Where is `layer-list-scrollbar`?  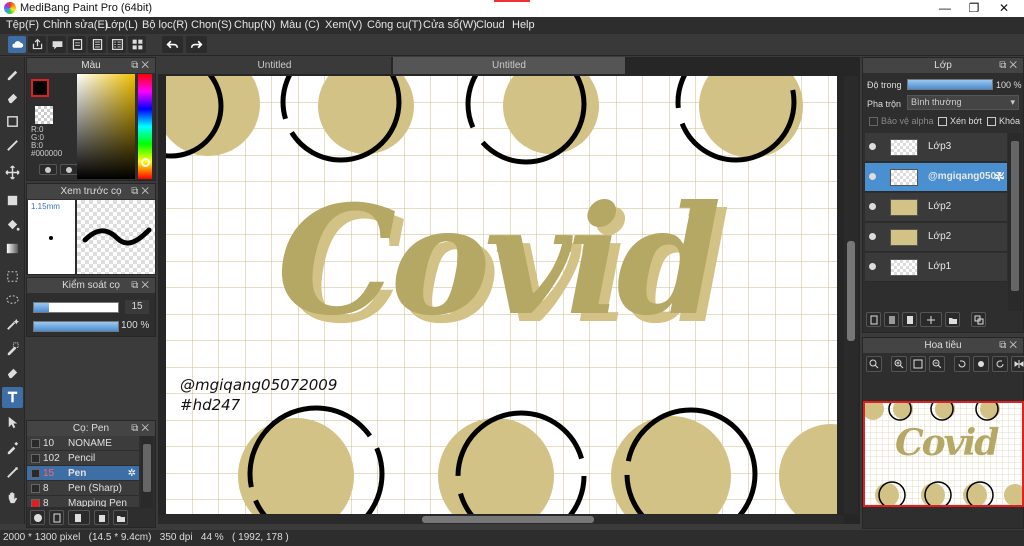 layer-list-scrollbar is located at coordinates (1015, 222).